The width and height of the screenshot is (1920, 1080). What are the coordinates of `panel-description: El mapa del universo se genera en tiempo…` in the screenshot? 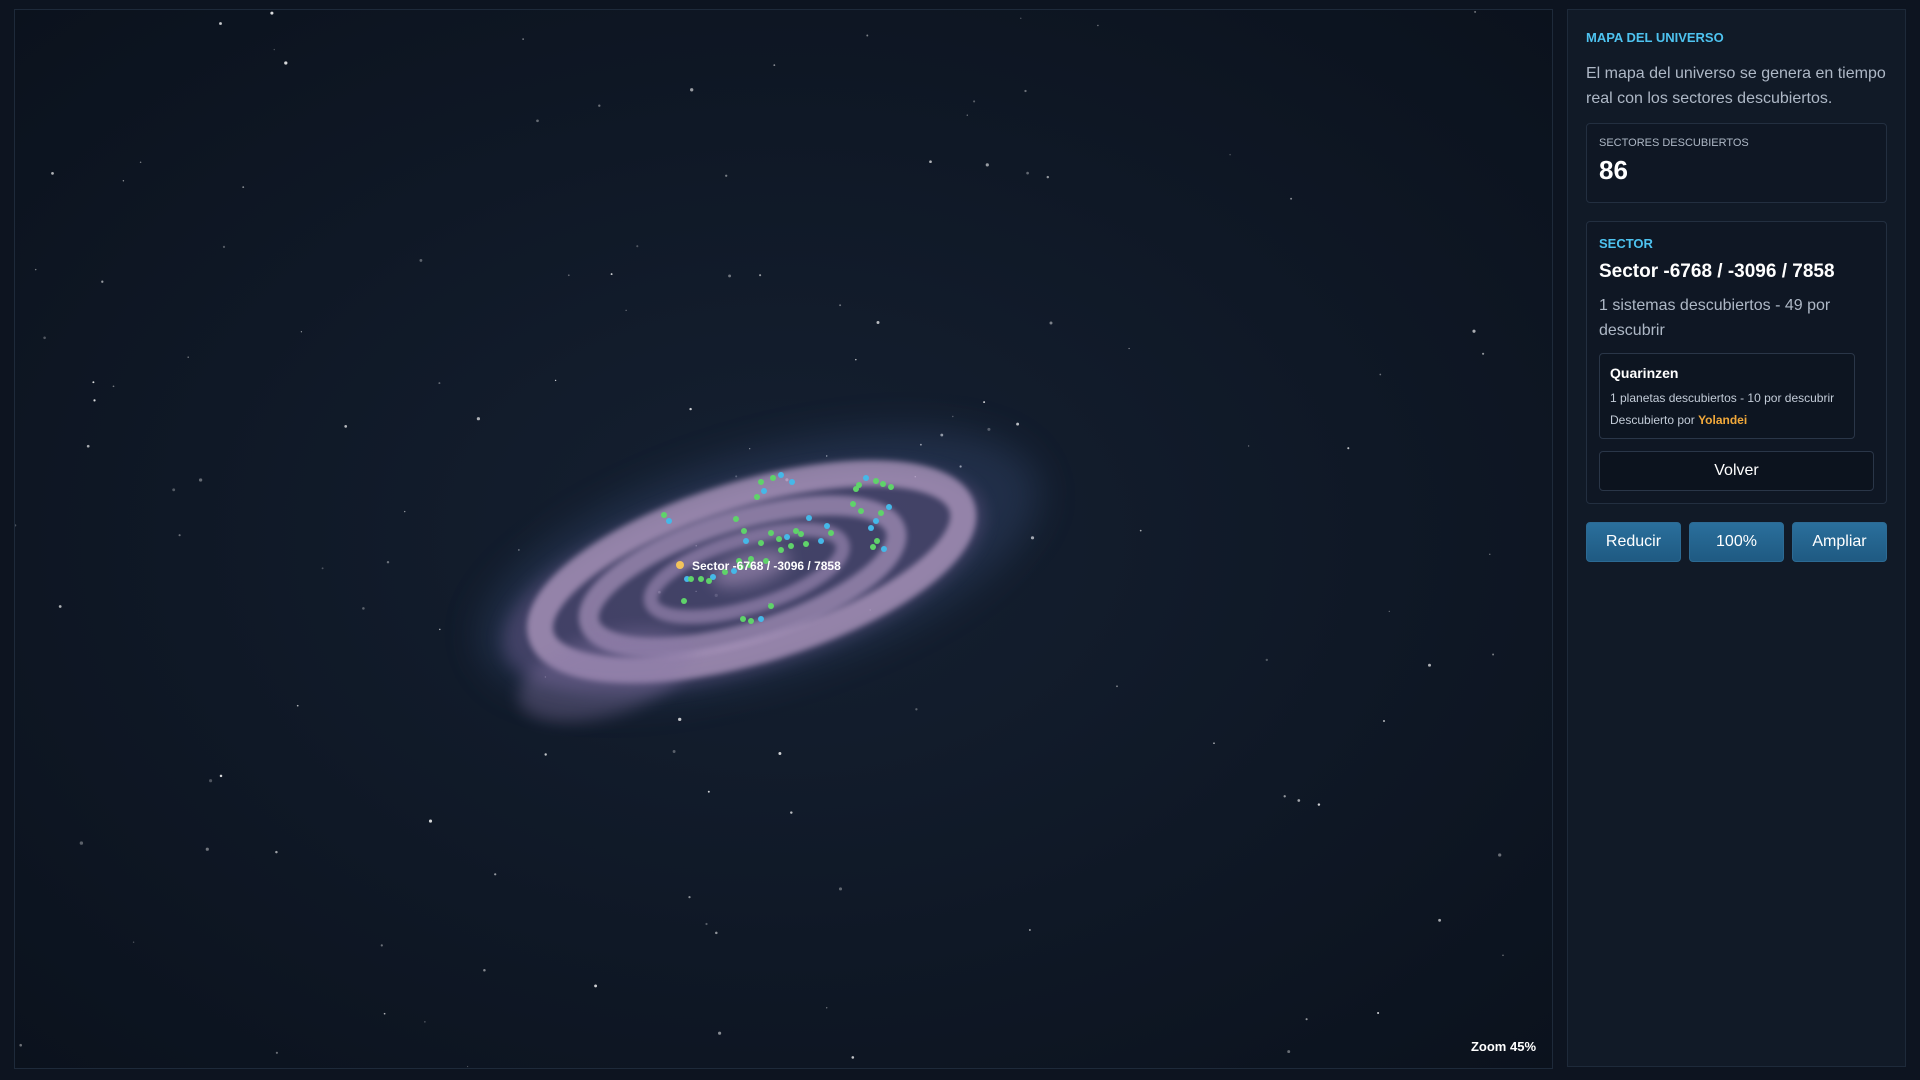 It's located at (1736, 86).